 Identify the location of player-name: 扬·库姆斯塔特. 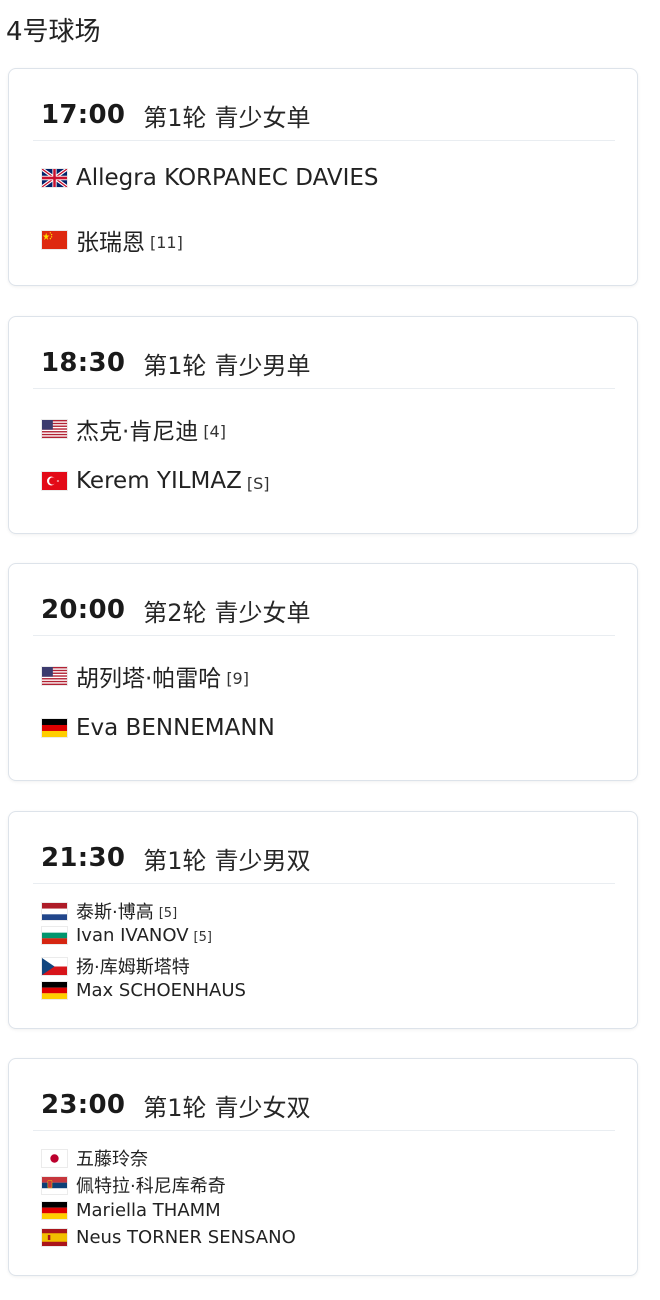
(133, 966).